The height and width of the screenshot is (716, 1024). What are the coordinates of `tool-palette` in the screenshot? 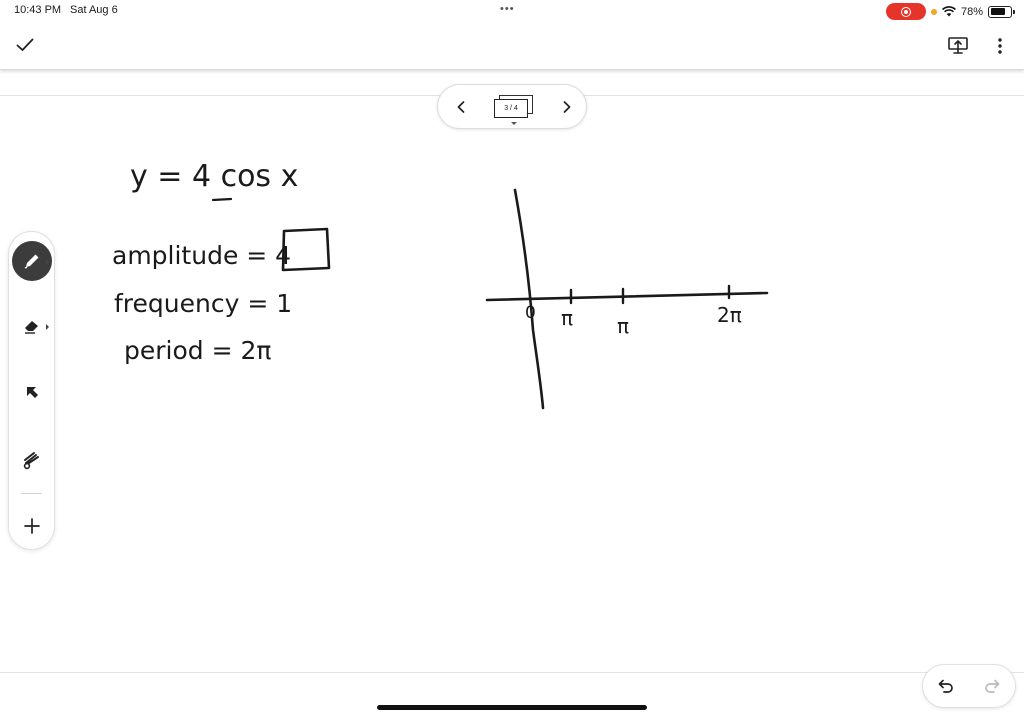 It's located at (31, 390).